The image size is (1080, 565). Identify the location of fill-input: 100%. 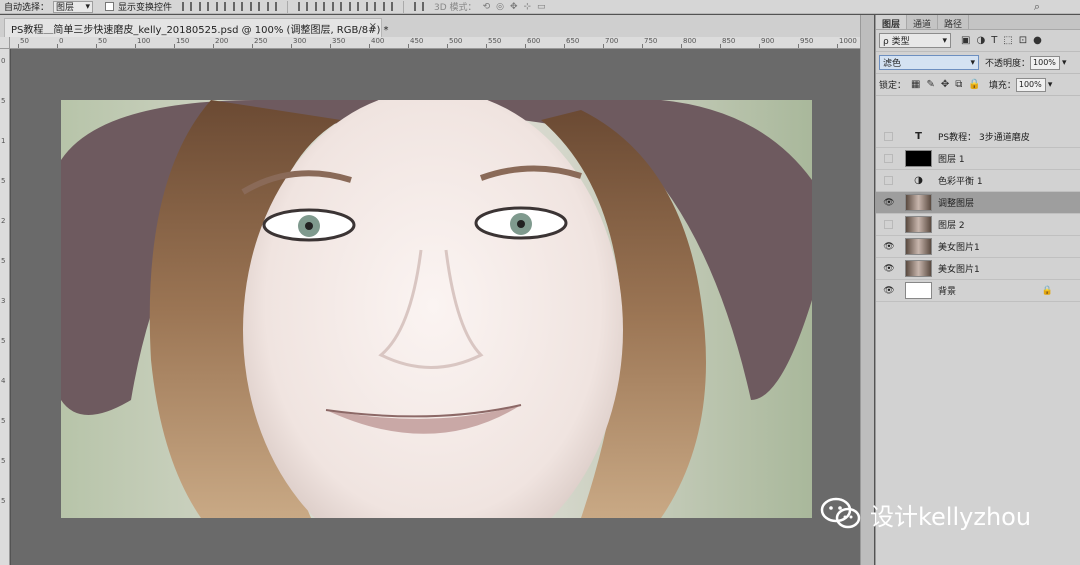
(1030, 84).